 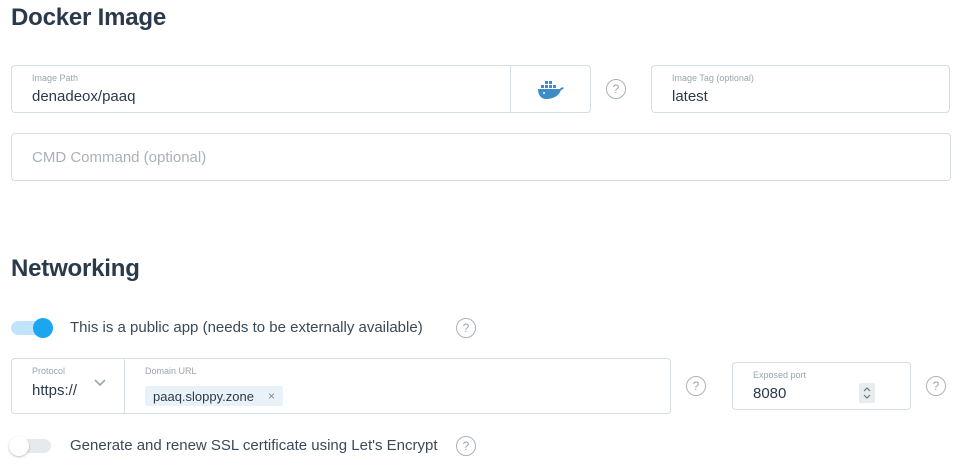 What do you see at coordinates (49, 371) in the screenshot?
I see `protocol-label: Protocol` at bounding box center [49, 371].